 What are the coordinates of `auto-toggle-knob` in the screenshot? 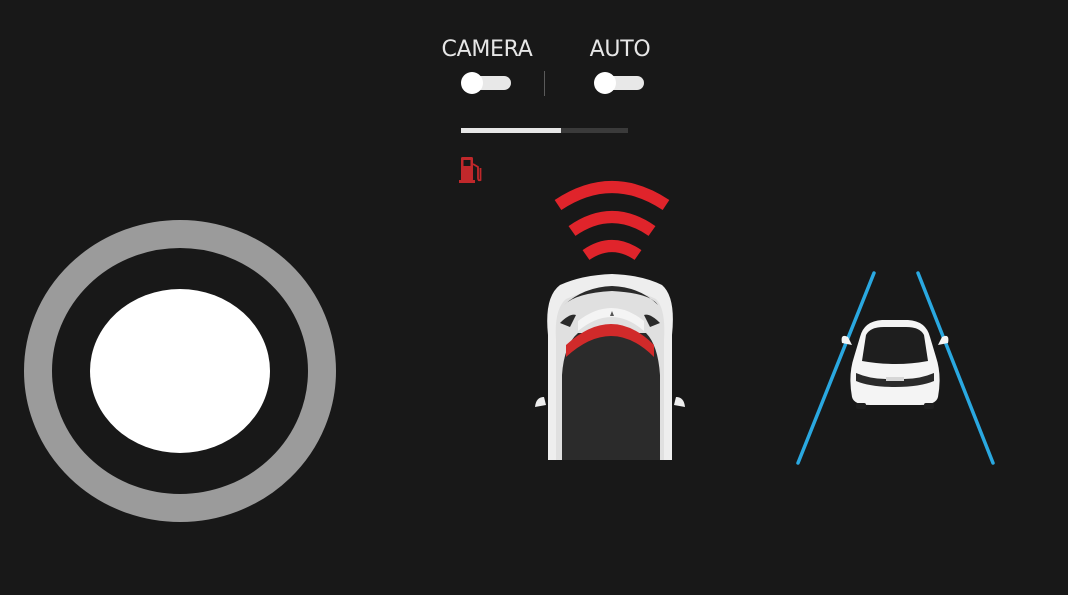 It's located at (605, 83).